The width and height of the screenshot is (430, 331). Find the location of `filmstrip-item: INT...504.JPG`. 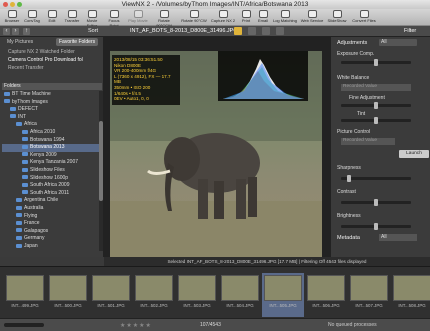

filmstrip-item: INT...504.JPG is located at coordinates (240, 295).